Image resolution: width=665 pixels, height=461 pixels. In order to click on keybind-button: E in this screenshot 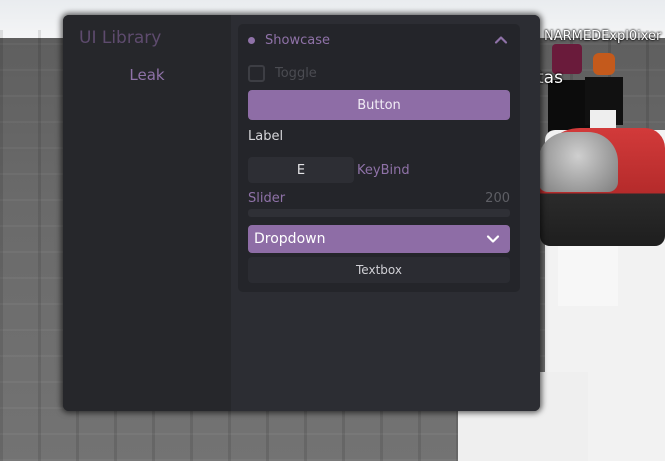, I will do `click(301, 170)`.